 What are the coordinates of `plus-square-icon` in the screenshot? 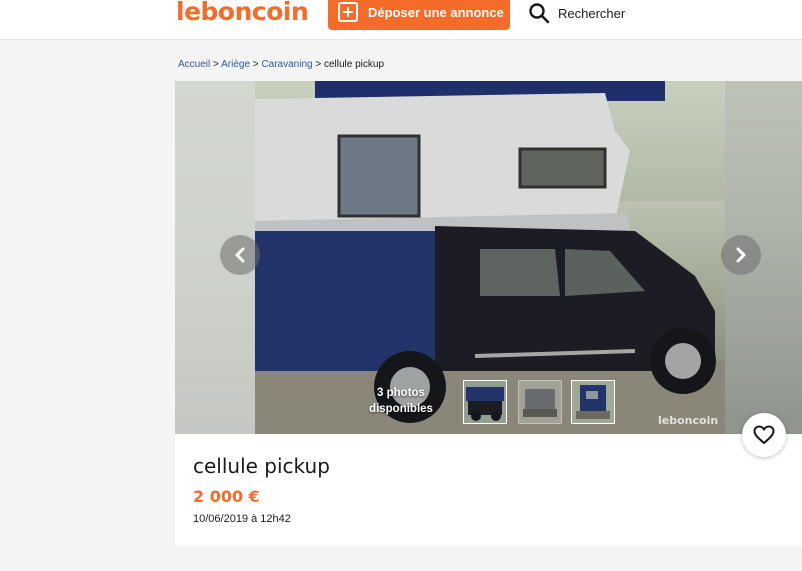 It's located at (348, 12).